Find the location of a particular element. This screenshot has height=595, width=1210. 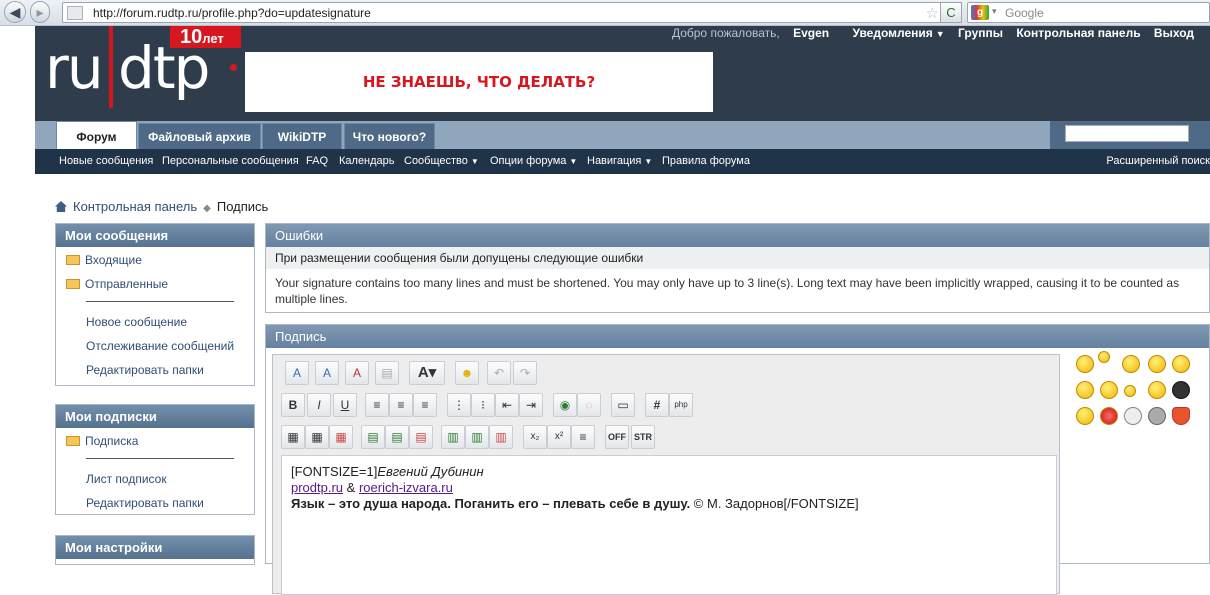

tab-wikidtp: WikiDTP is located at coordinates (302, 136).